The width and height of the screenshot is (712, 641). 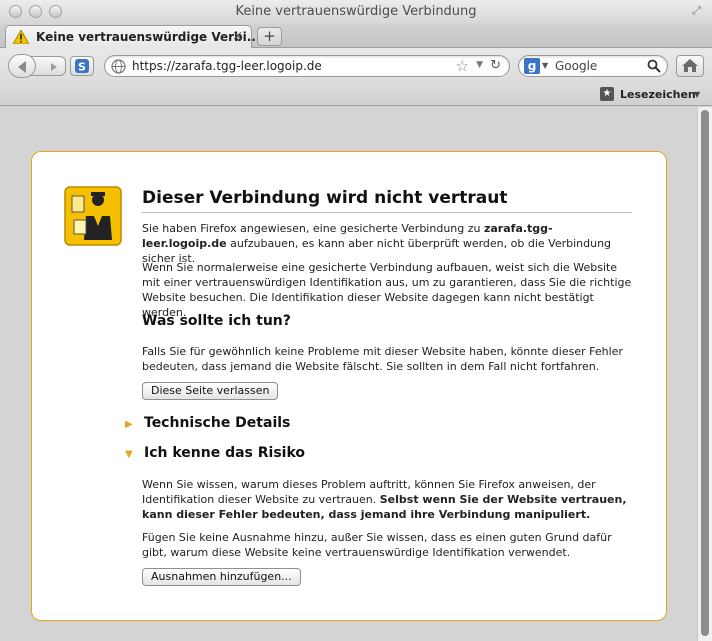 What do you see at coordinates (37, 66) in the screenshot?
I see `back-forward-group` at bounding box center [37, 66].